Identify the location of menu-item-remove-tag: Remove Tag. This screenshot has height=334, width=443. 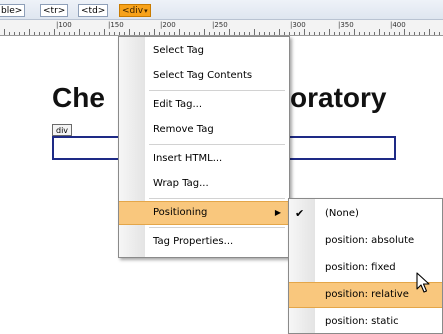
(204, 130).